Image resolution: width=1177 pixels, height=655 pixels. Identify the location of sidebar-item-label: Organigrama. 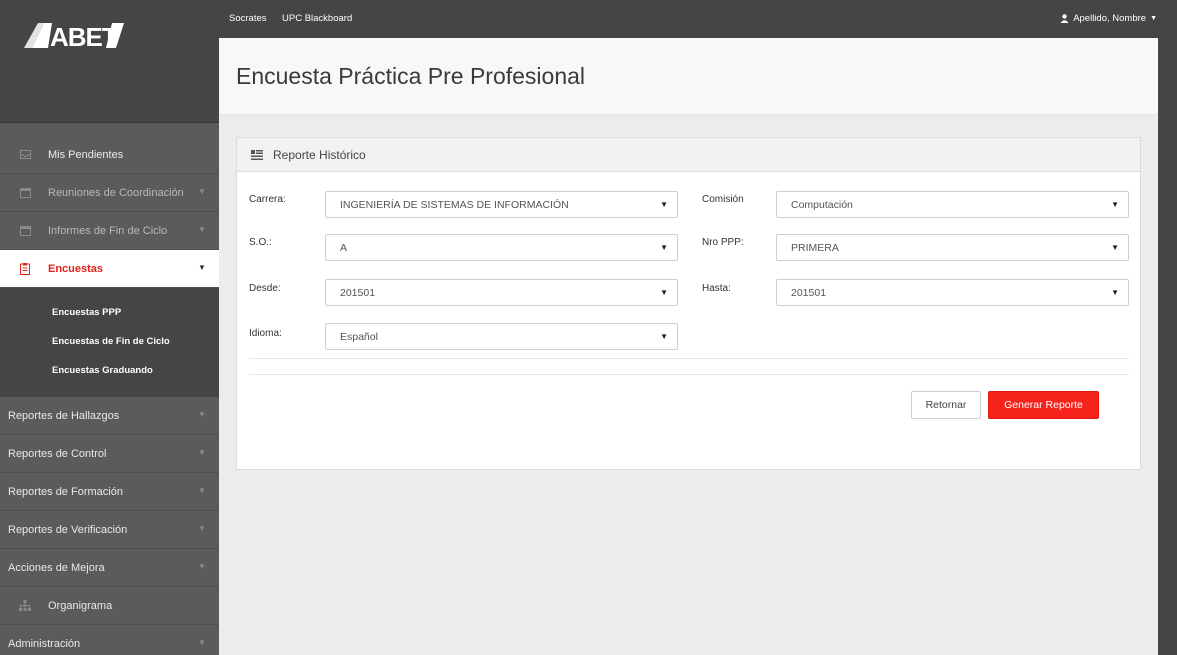
(80, 605).